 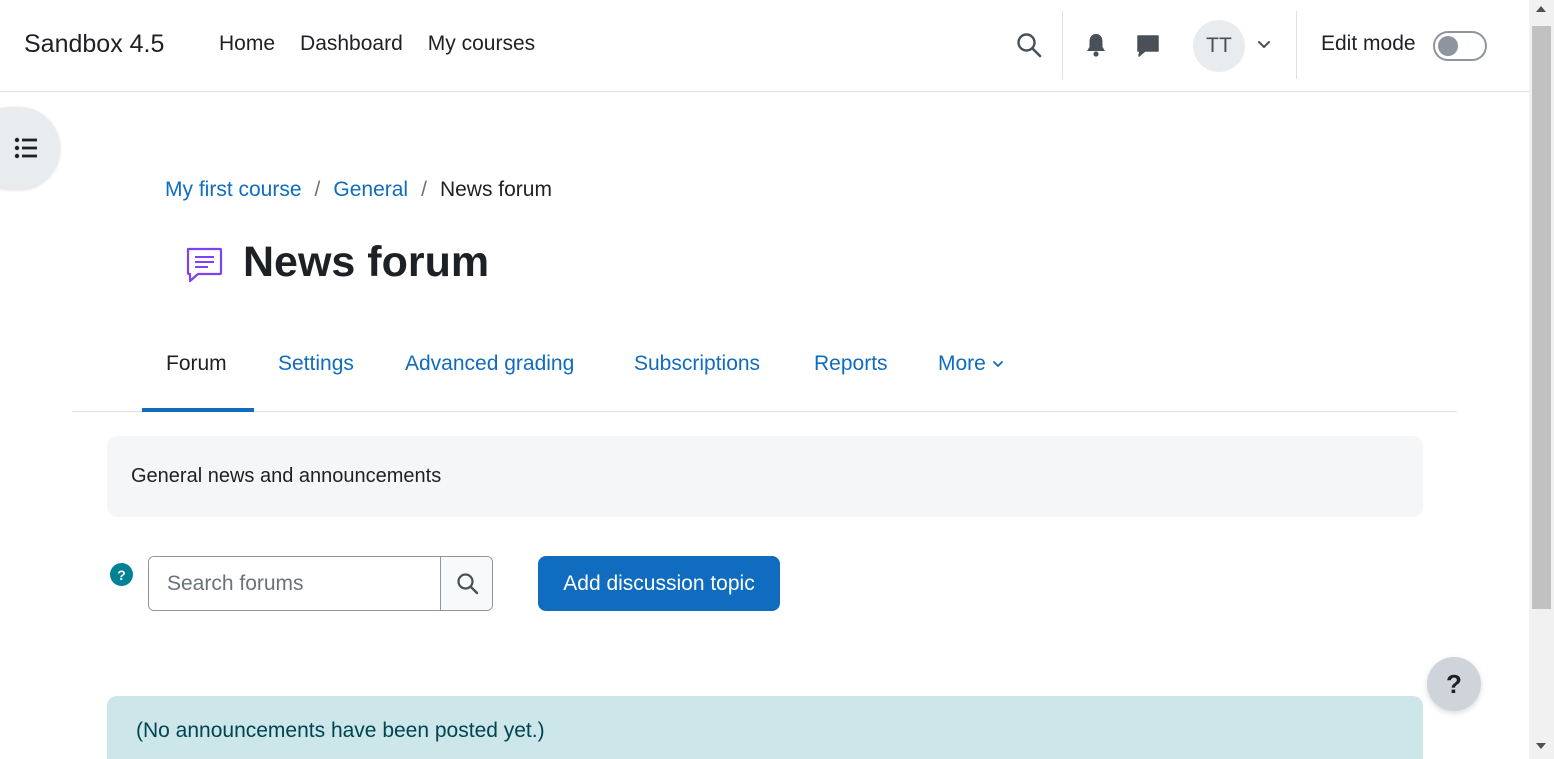 I want to click on nav-link-home: Home, so click(x=247, y=44).